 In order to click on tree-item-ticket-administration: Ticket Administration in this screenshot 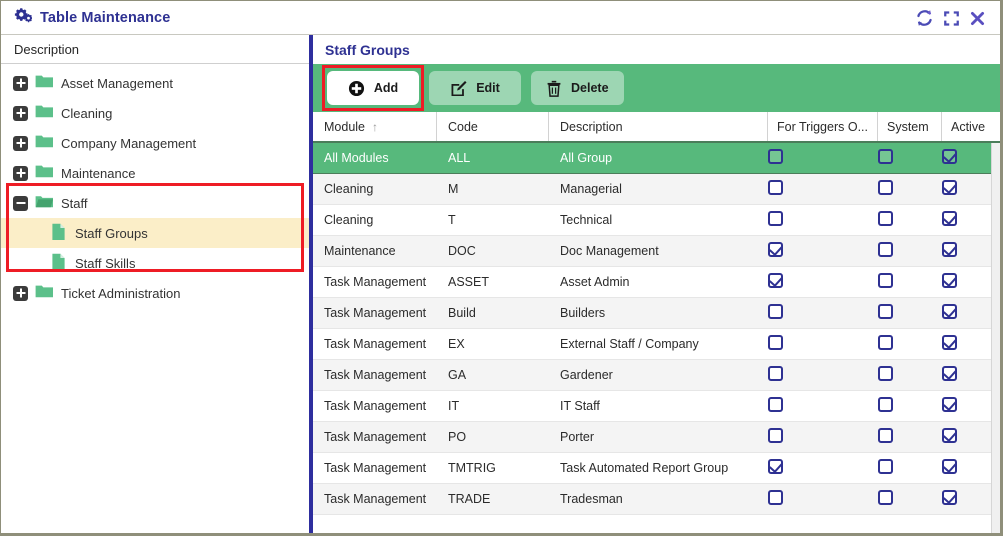, I will do `click(155, 293)`.